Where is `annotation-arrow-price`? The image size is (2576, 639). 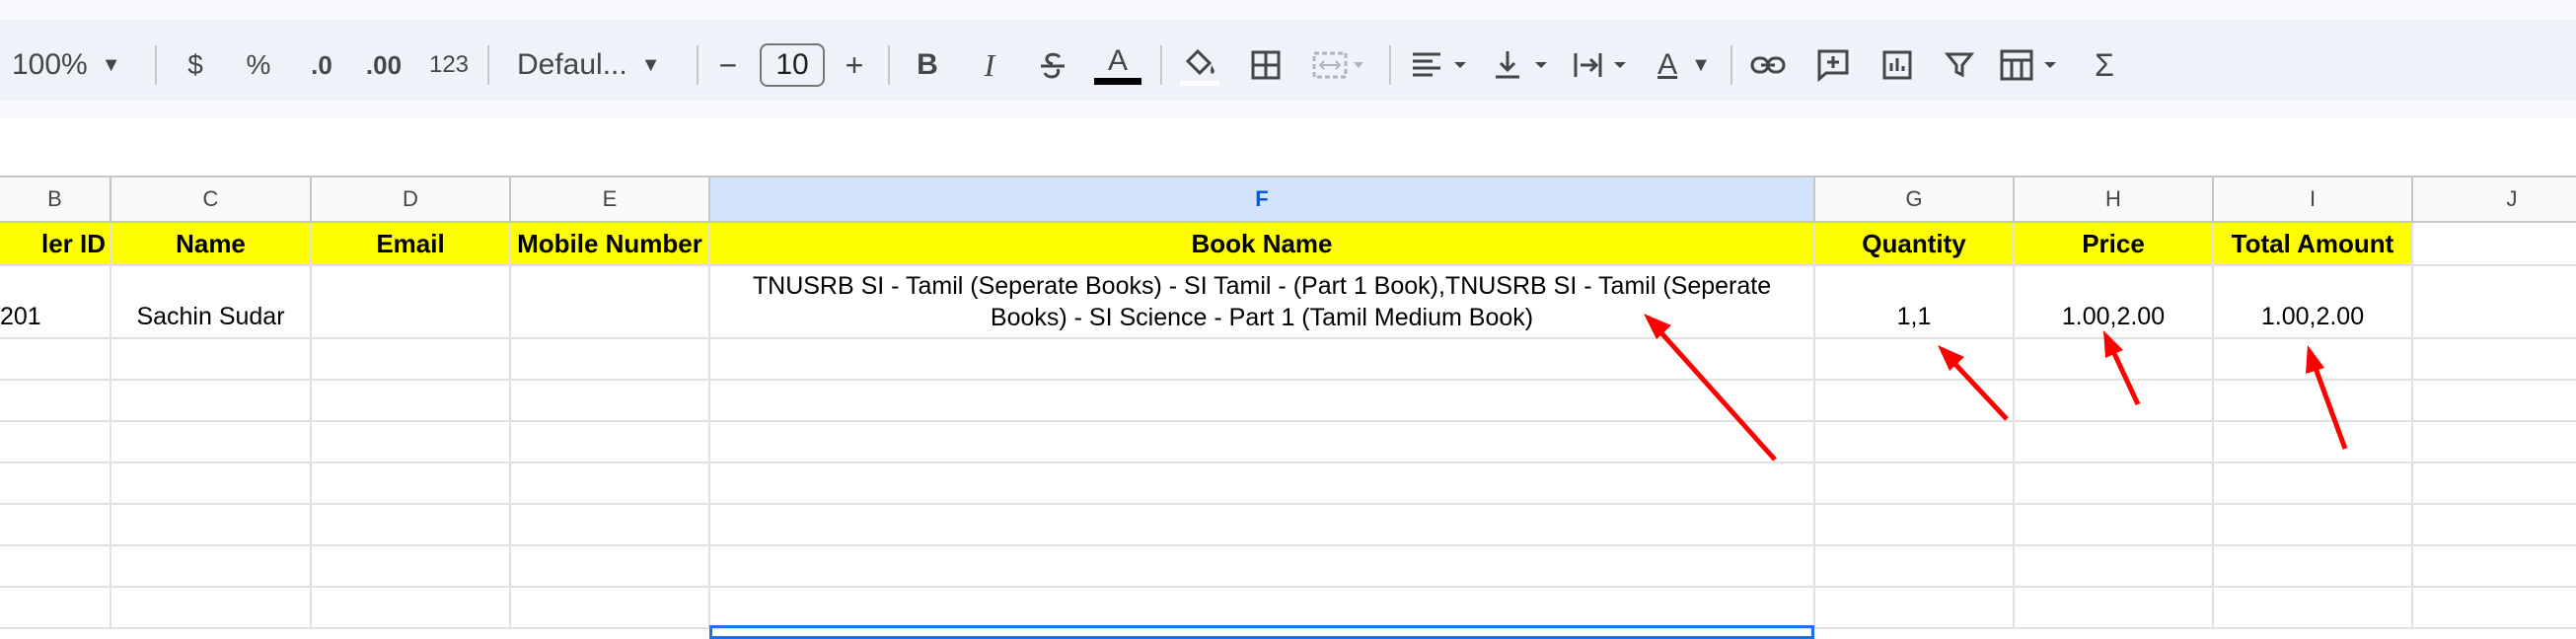
annotation-arrow-price is located at coordinates (2122, 368).